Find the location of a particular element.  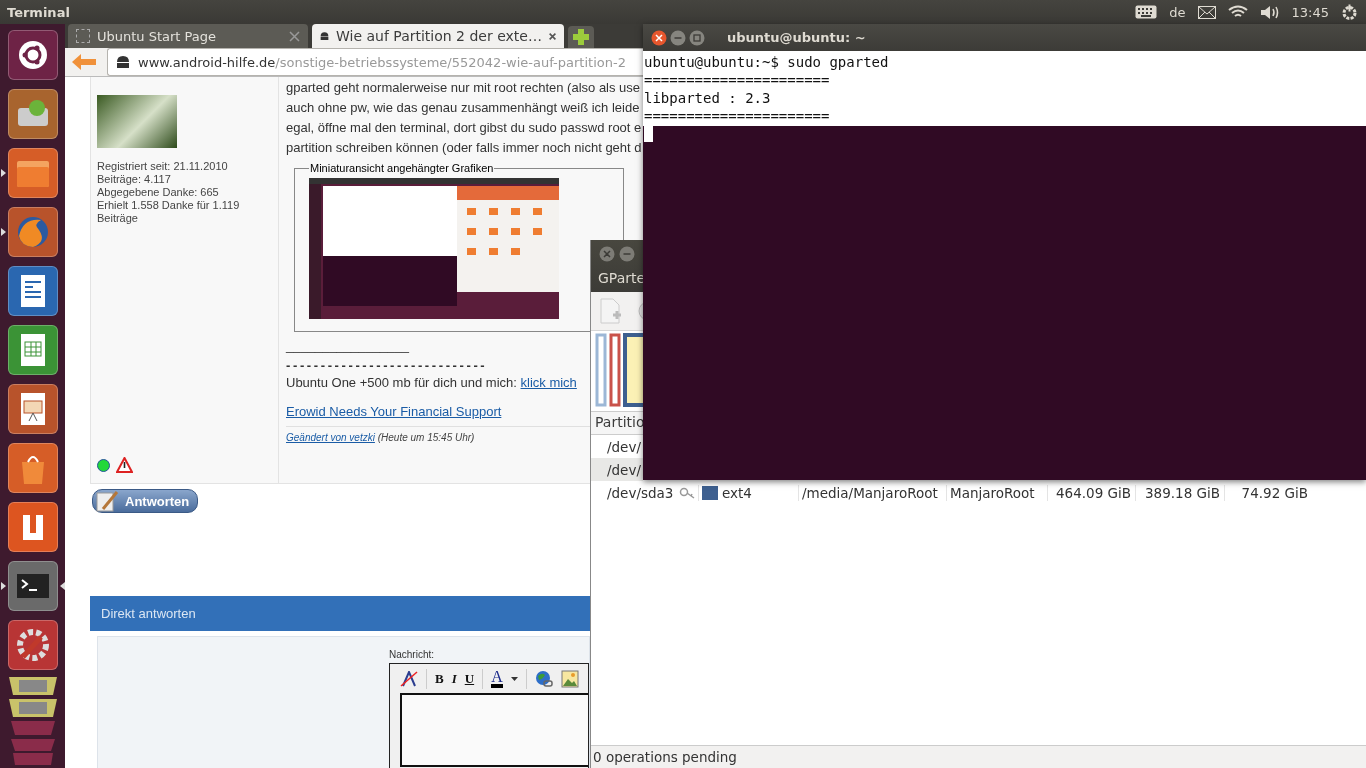

post-text: gparted geht normalerweise nur mit root rechten (also als use auch ohne pw, wie das genau zusammenhängt weiß ich leide egal, öffne mal den terminal, dort gibst du sudo passwd root e partition schreiben können (oder falls immer noch nicht geht d is located at coordinates (464, 118).